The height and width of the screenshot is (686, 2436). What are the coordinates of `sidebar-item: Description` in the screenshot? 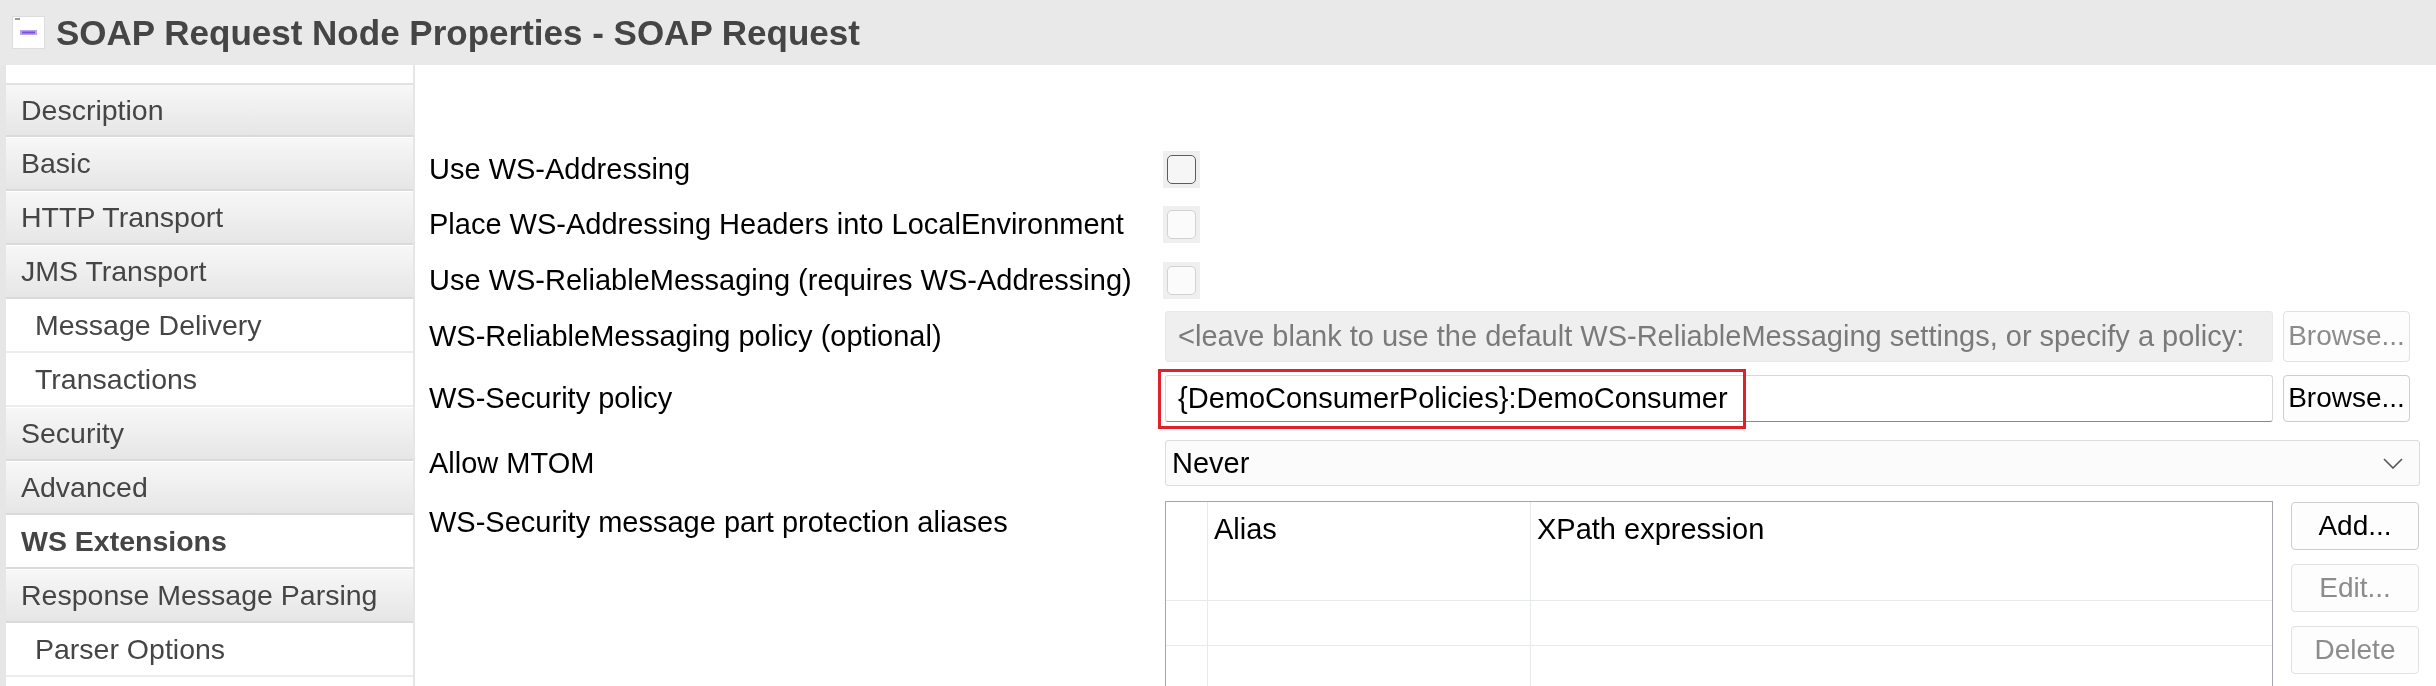 It's located at (209, 110).